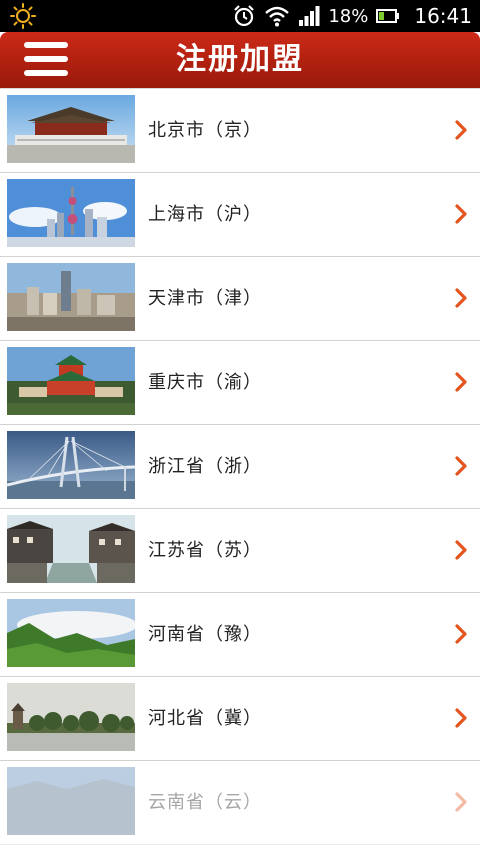  I want to click on list-item-henan: 河南省（豫）, so click(240, 635).